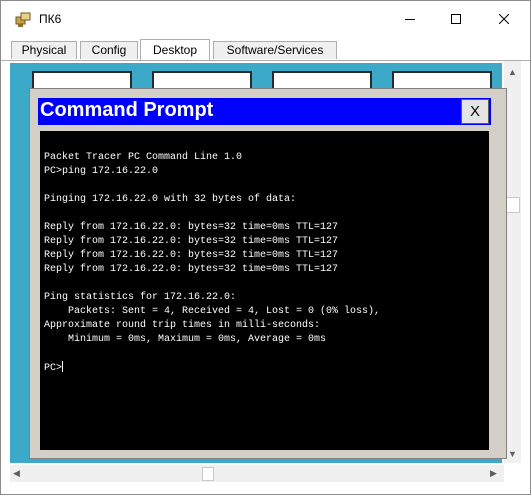 Image resolution: width=531 pixels, height=495 pixels. Describe the element at coordinates (53, 368) in the screenshot. I see `terminal-prompt: PC>` at that location.